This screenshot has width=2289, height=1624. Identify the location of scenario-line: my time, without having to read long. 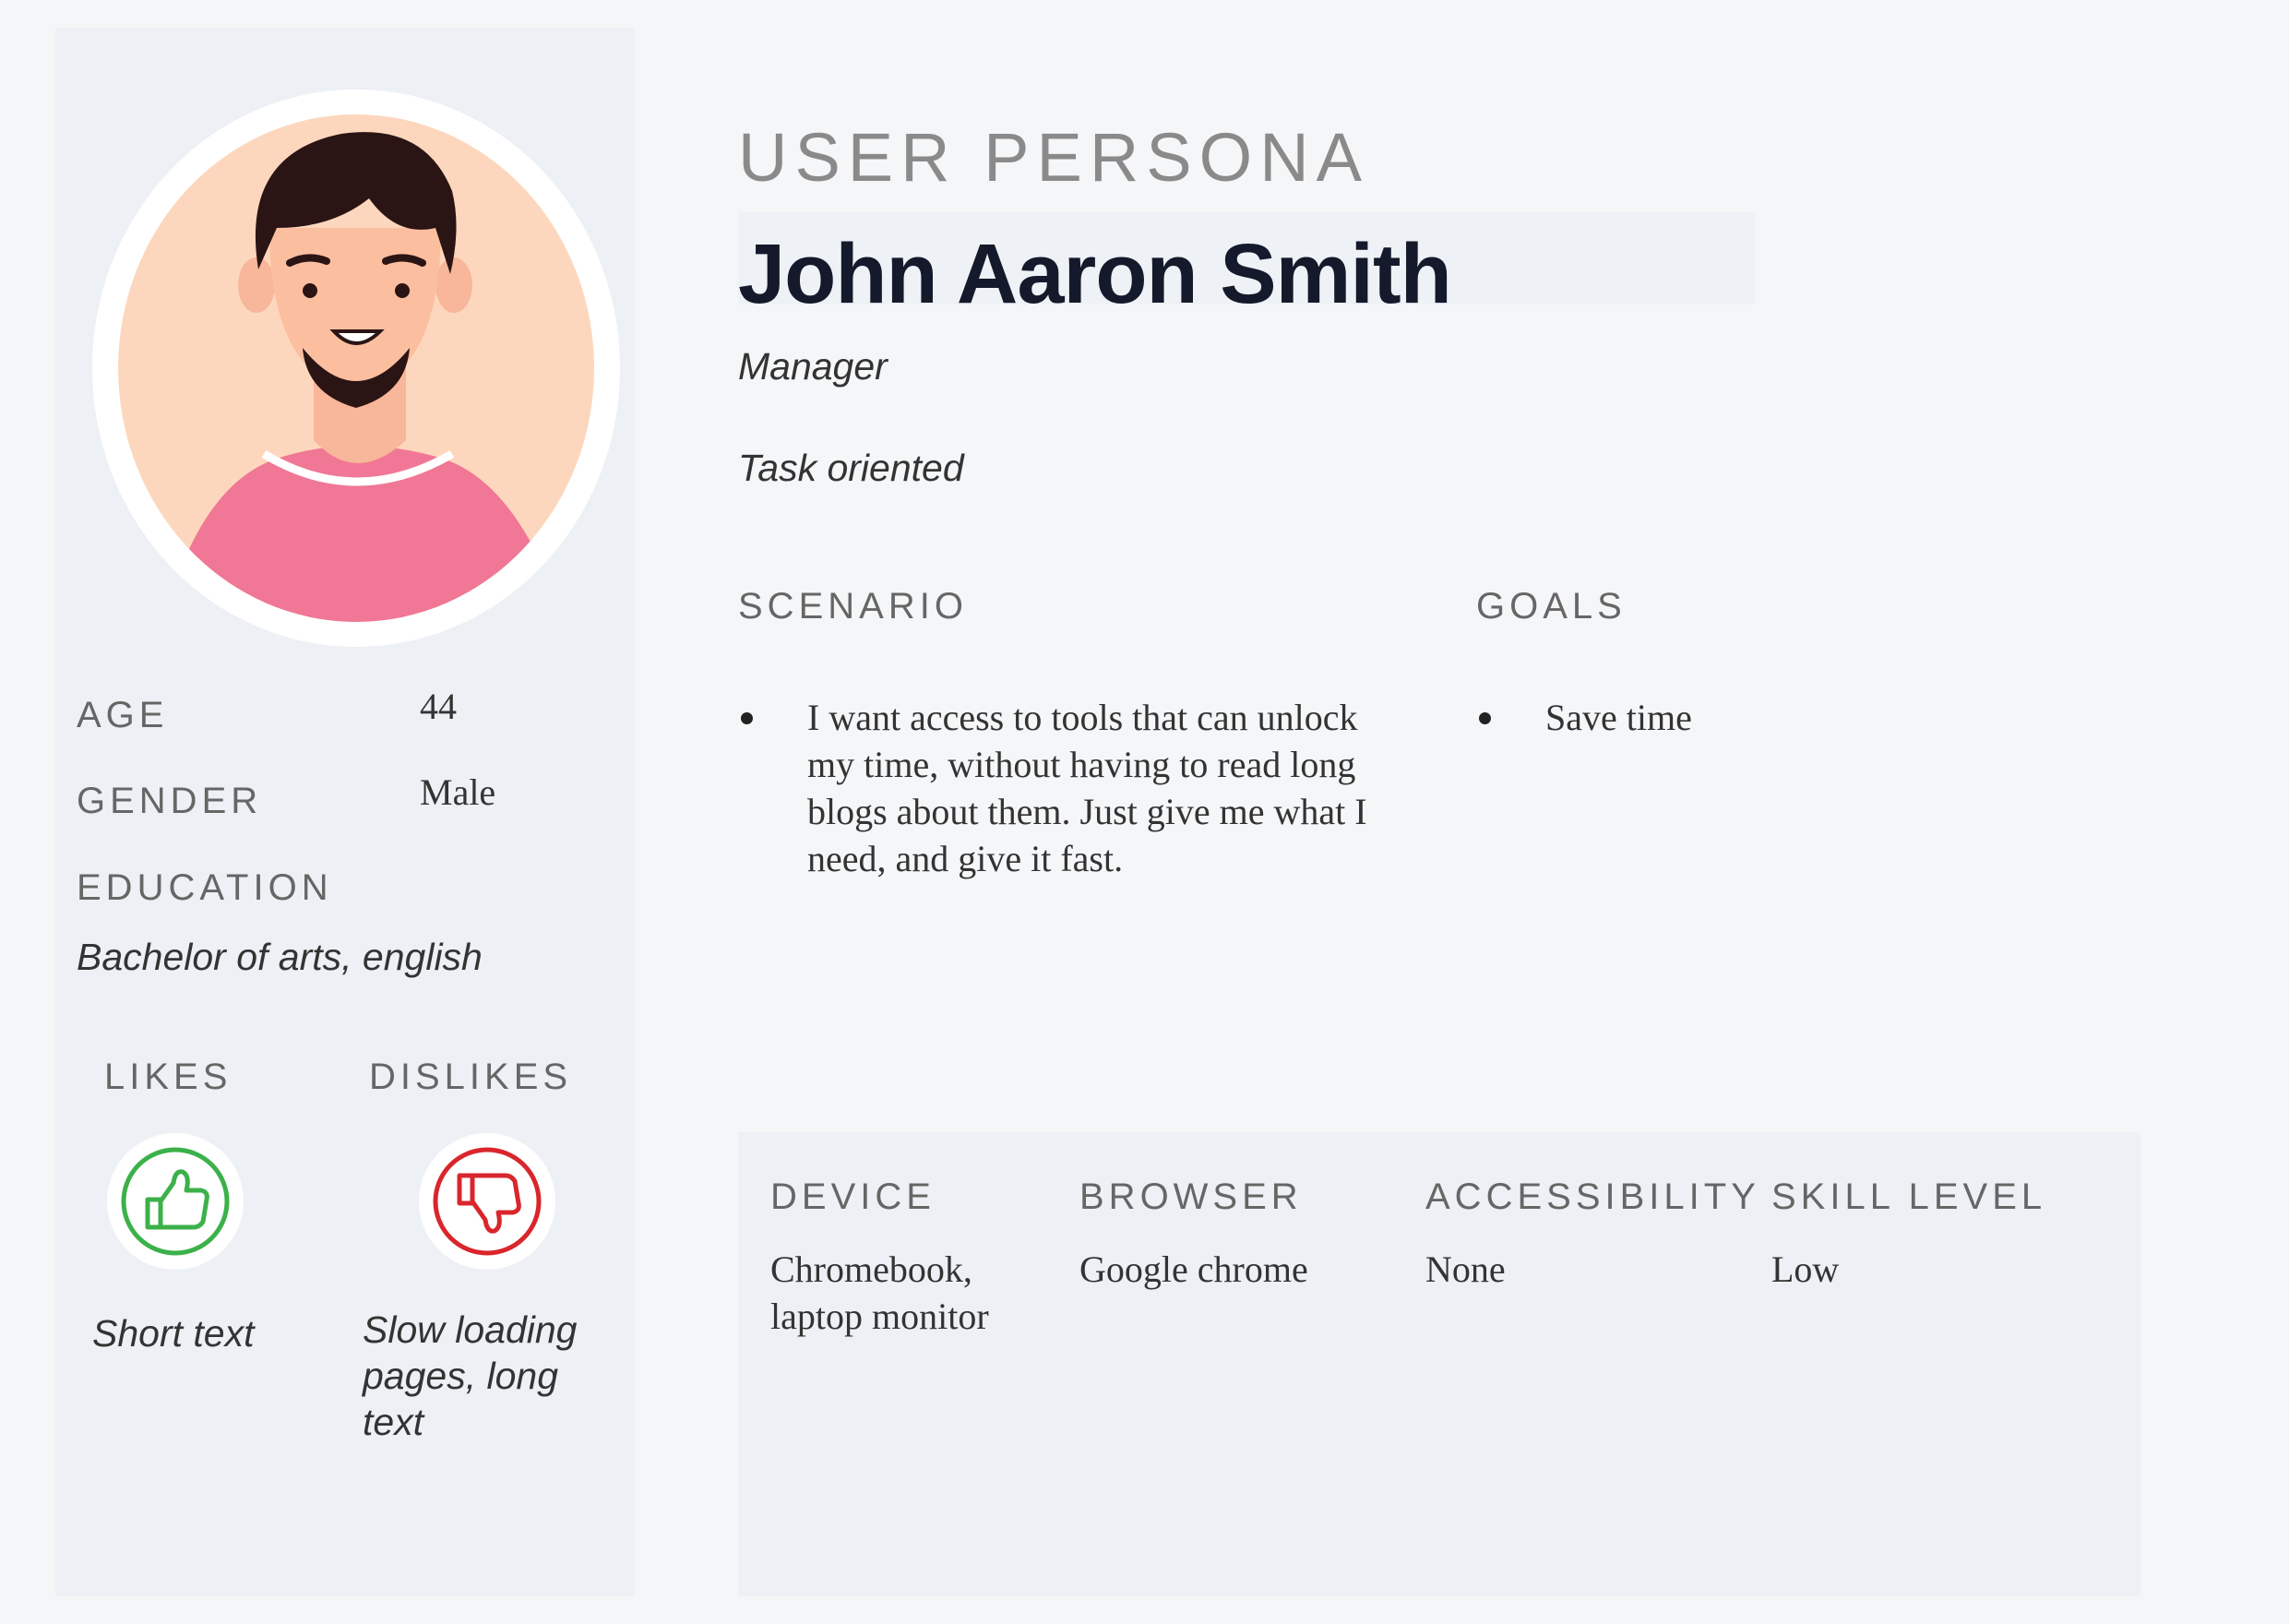
(1081, 764).